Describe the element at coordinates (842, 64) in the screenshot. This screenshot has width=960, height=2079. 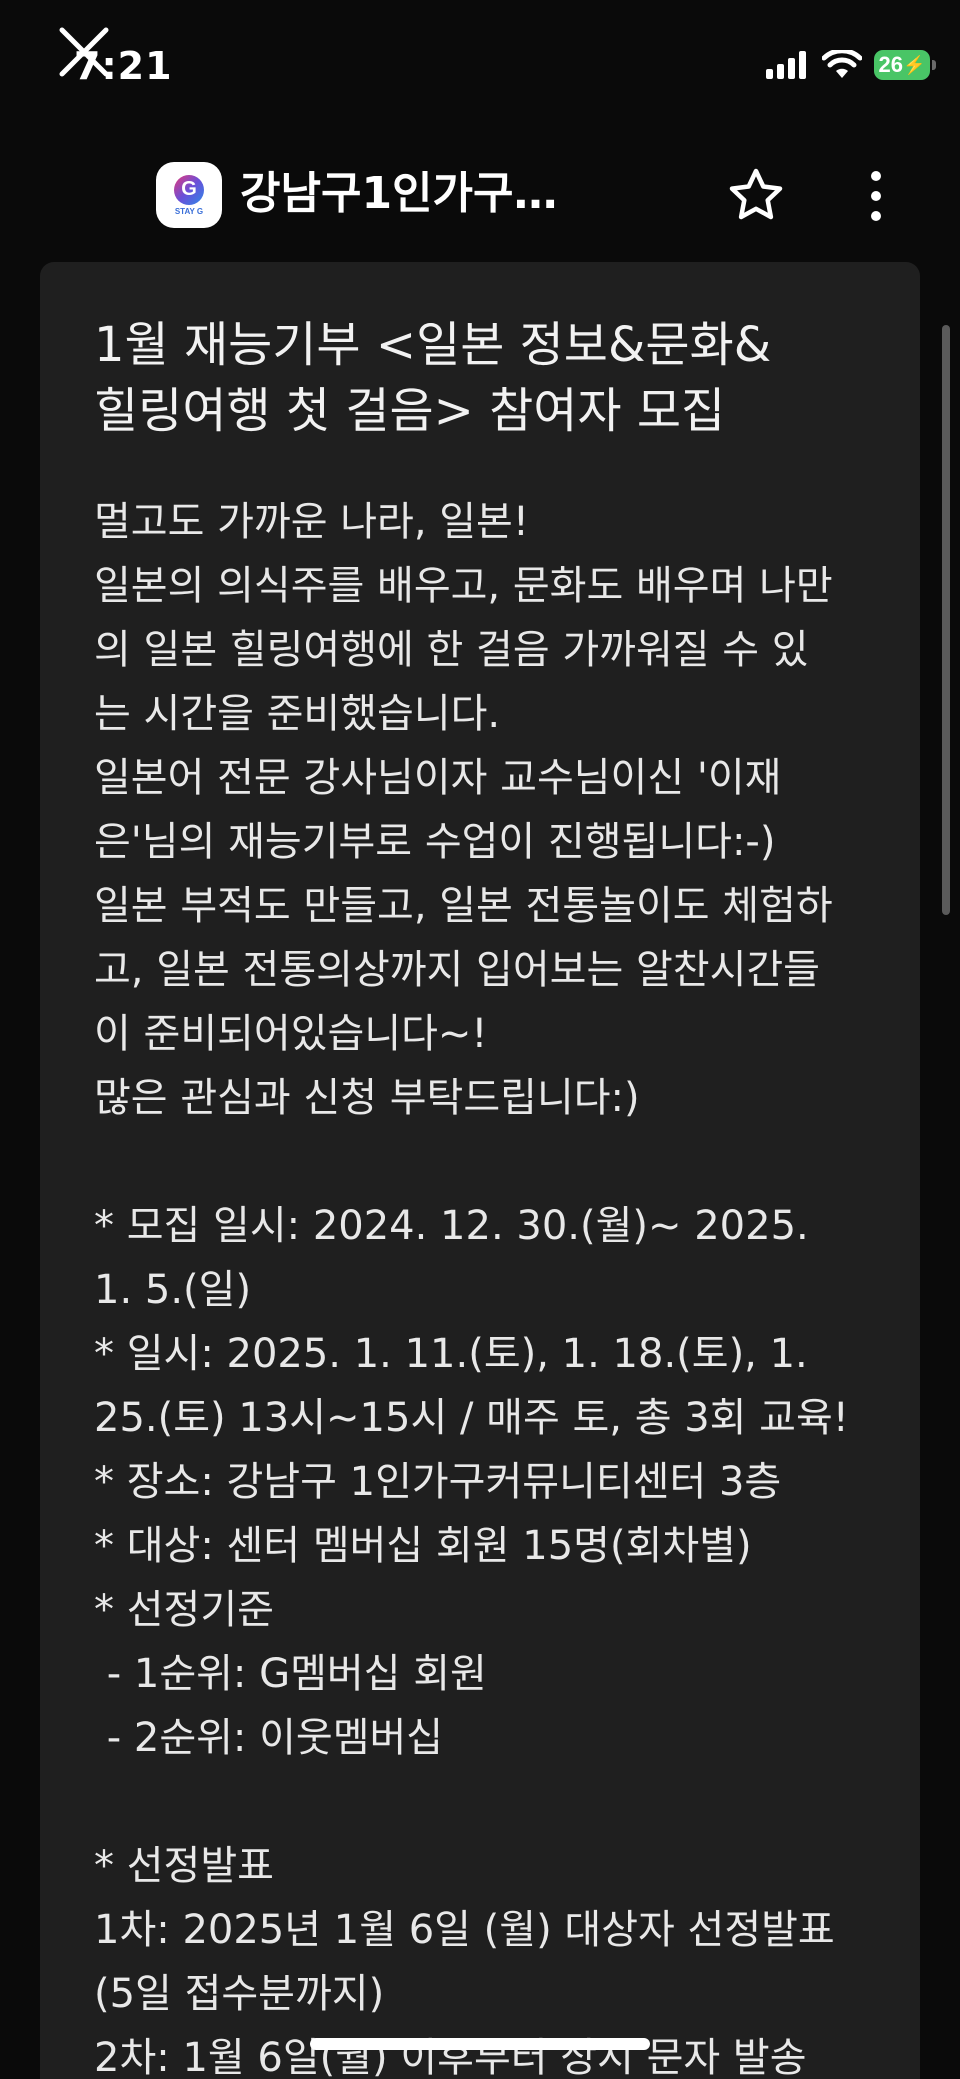
I see `wifi-icon` at that location.